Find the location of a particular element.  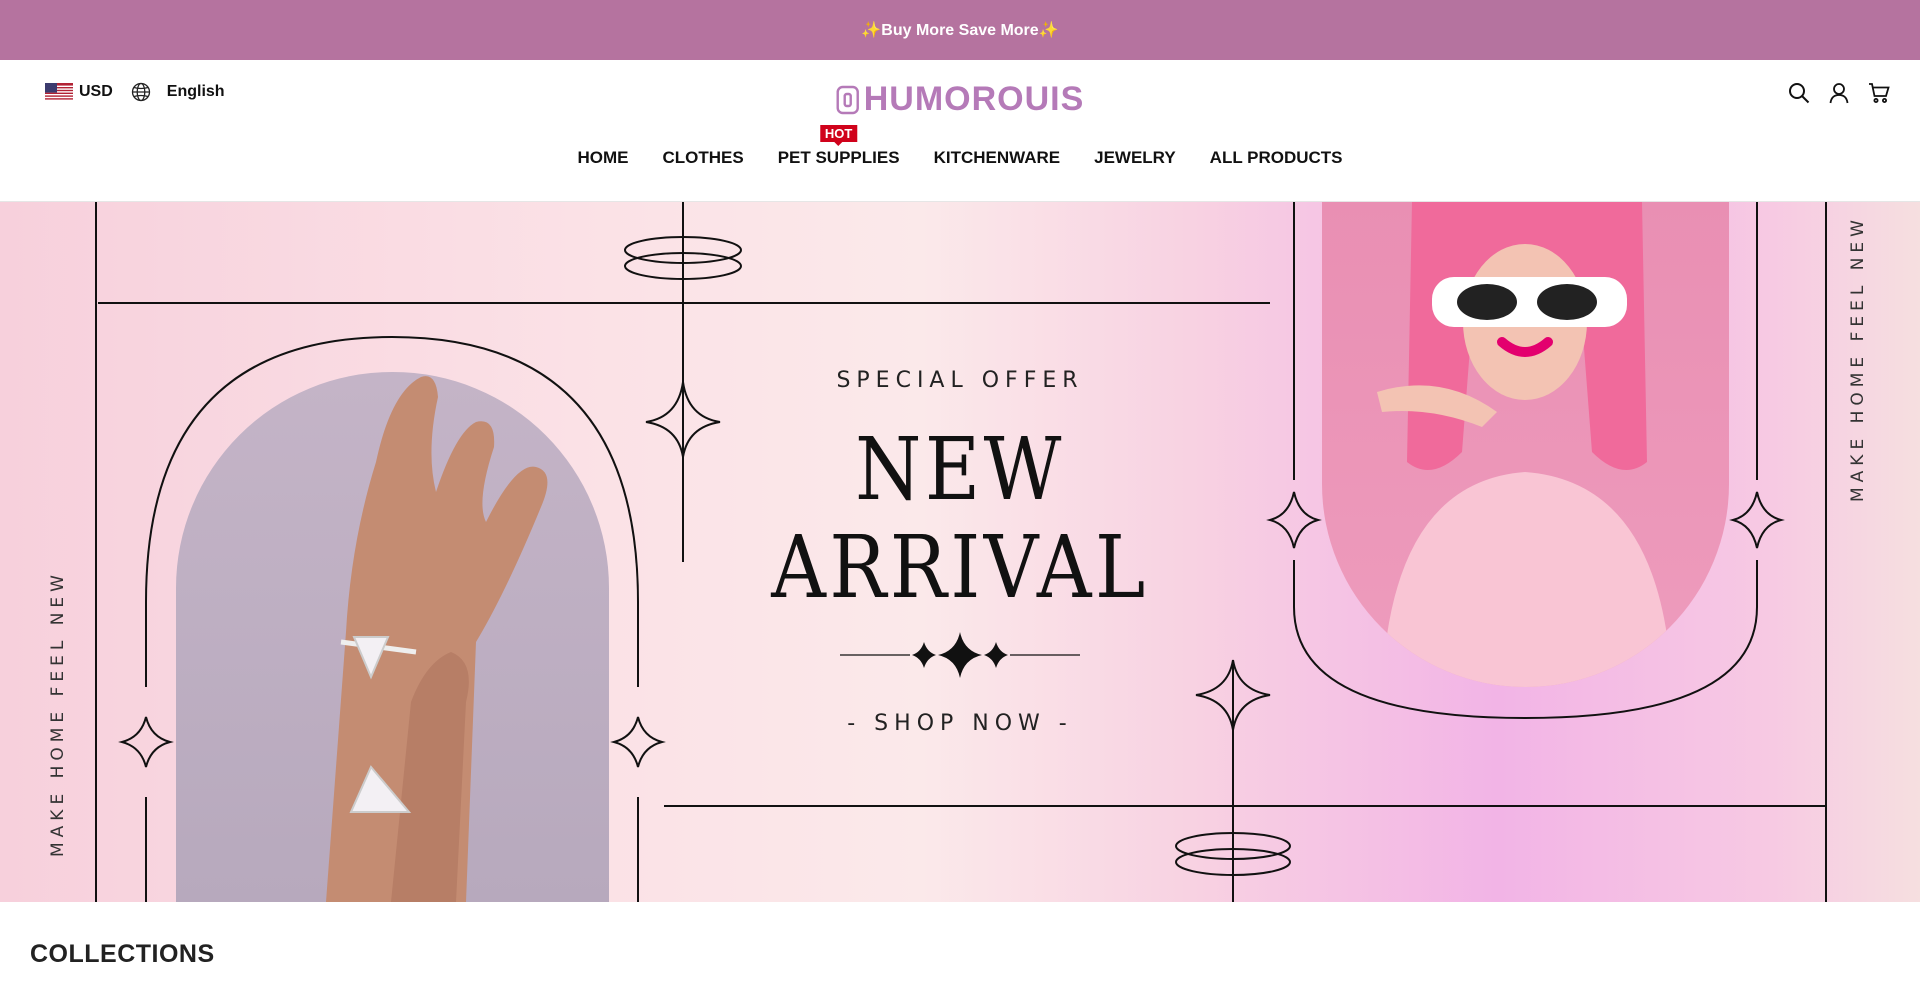

nav-pet-supplies-label: PET SUPPLIES is located at coordinates (838, 157).